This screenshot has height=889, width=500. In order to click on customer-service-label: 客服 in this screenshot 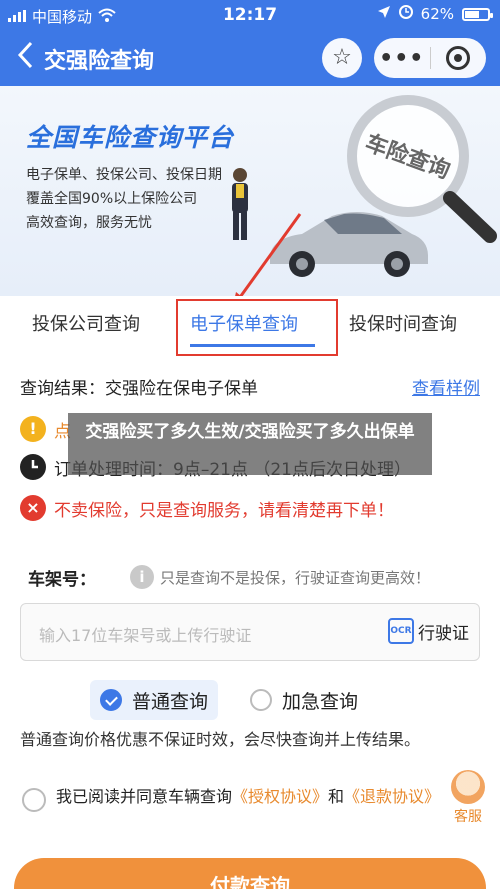, I will do `click(468, 817)`.